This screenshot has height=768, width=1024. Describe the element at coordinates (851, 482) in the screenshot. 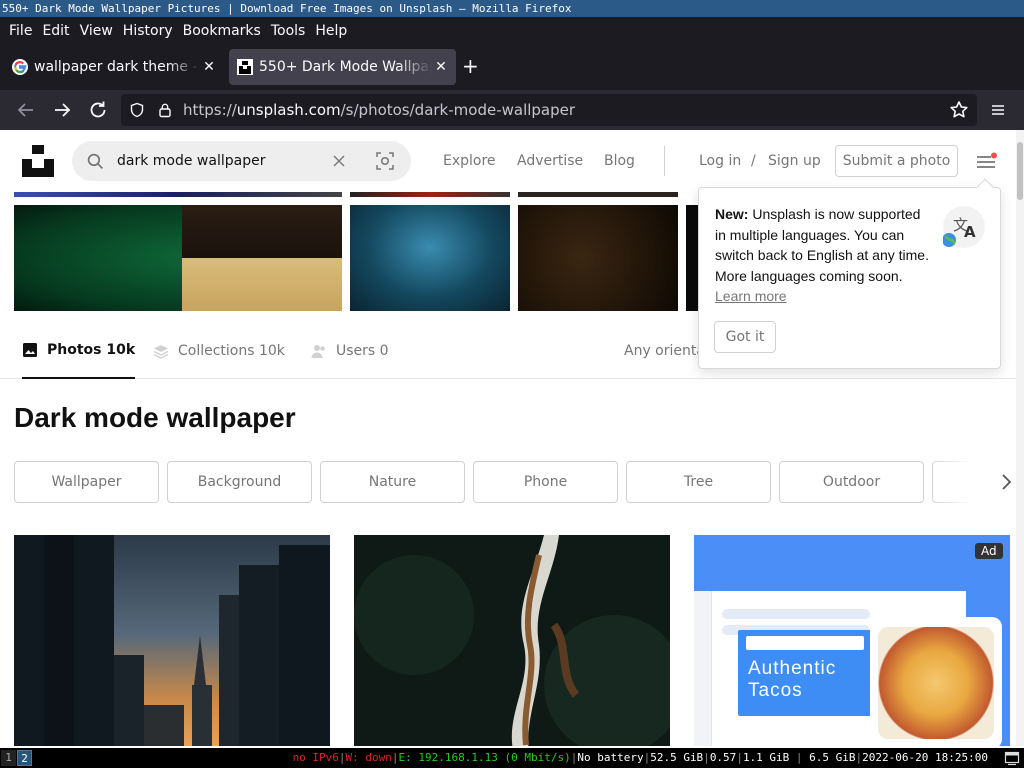

I see `chip-outdoor: Outdoor` at that location.